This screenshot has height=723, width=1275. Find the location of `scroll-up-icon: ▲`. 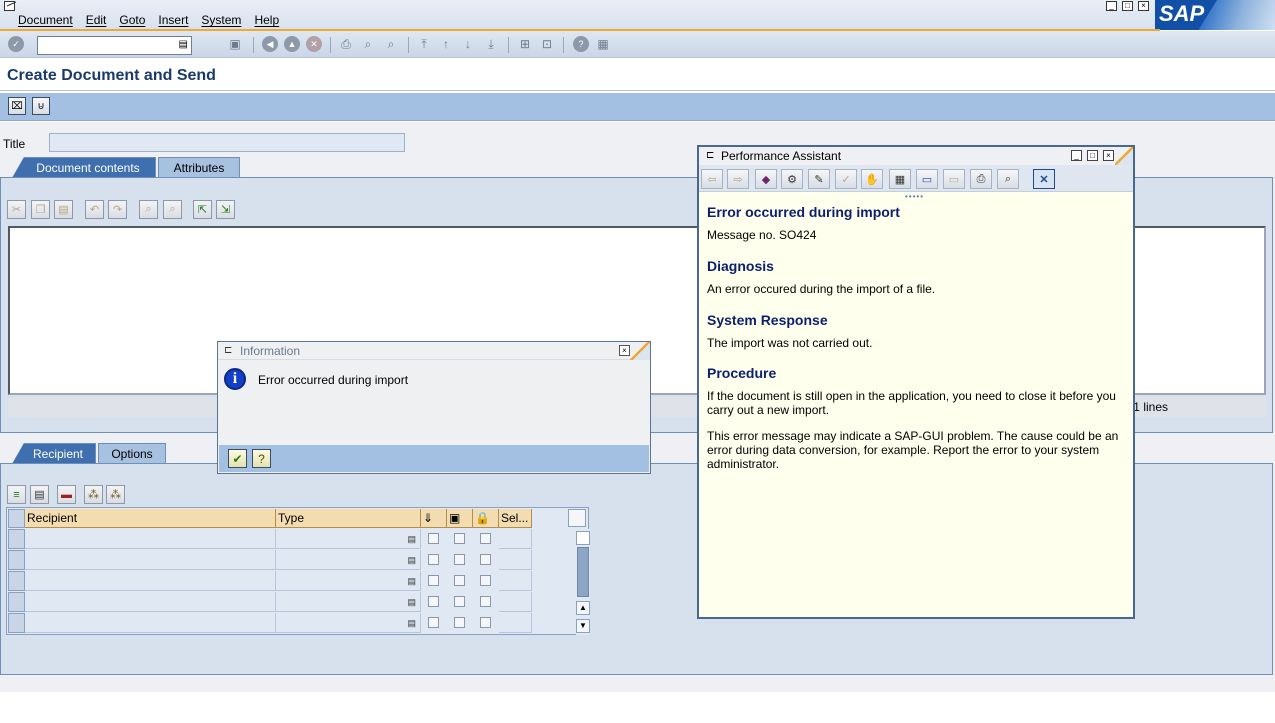

scroll-up-icon: ▲ is located at coordinates (583, 608).